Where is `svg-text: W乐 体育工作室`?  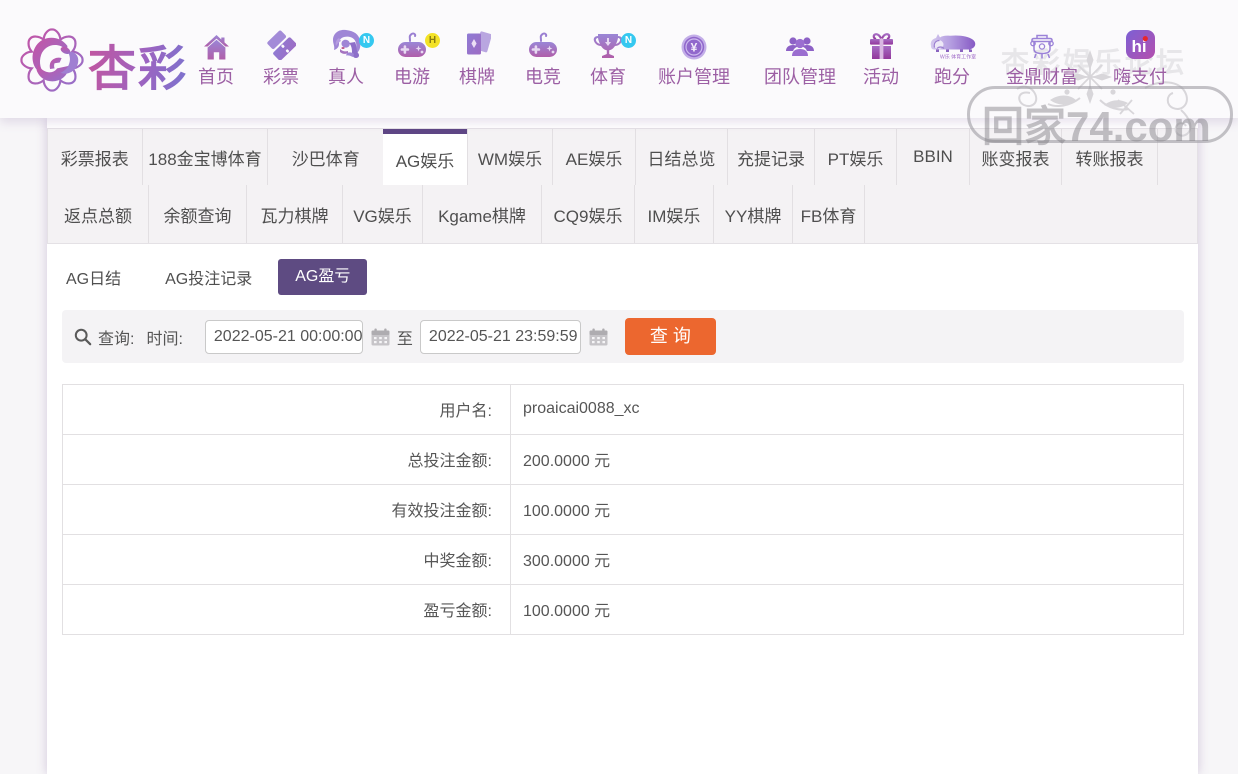 svg-text: W乐 体育工作室 is located at coordinates (958, 57).